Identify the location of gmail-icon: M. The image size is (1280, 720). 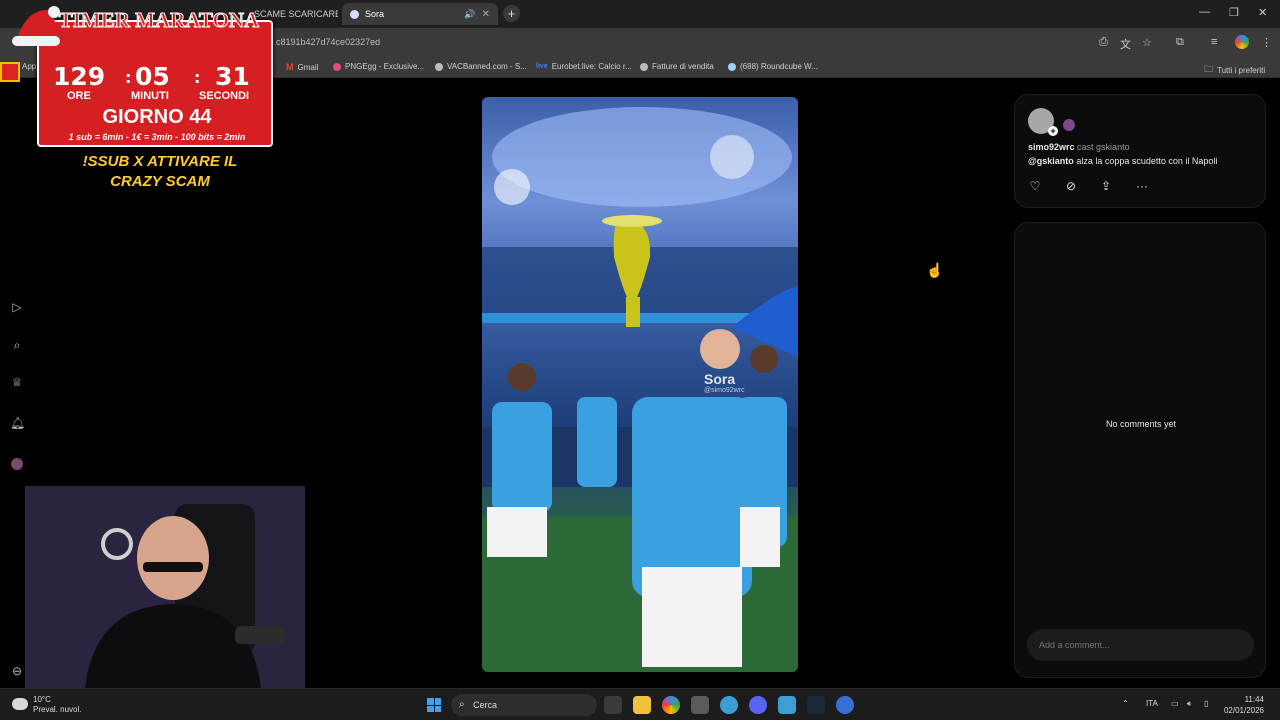
(290, 67).